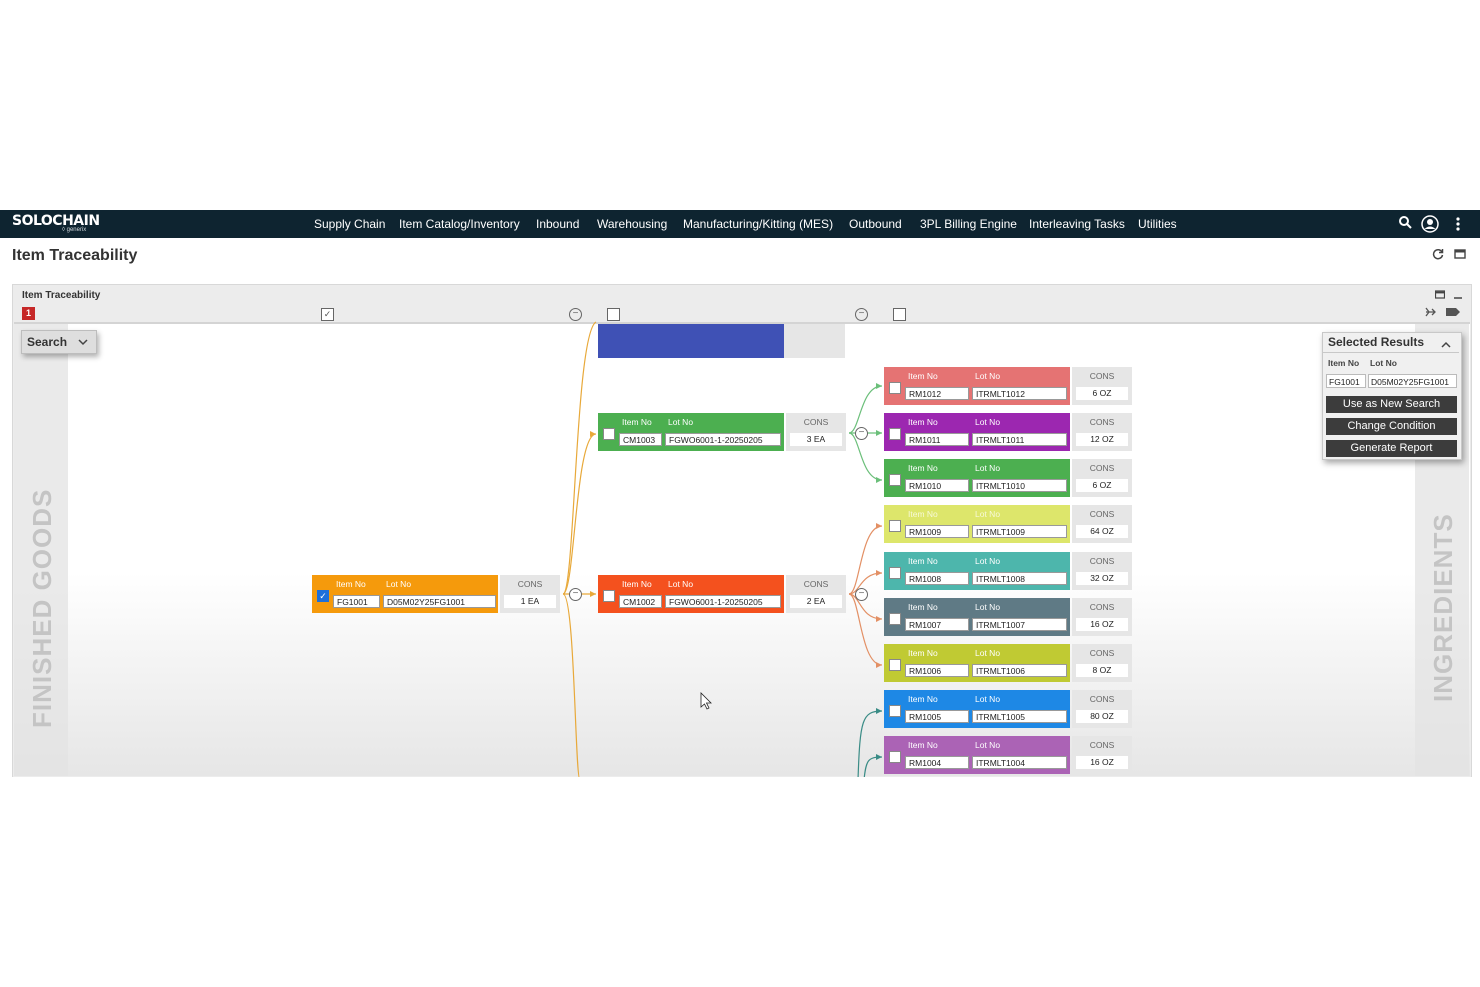 The width and height of the screenshot is (1480, 987). Describe the element at coordinates (937, 578) in the screenshot. I see `item-no-value: RM1008` at that location.